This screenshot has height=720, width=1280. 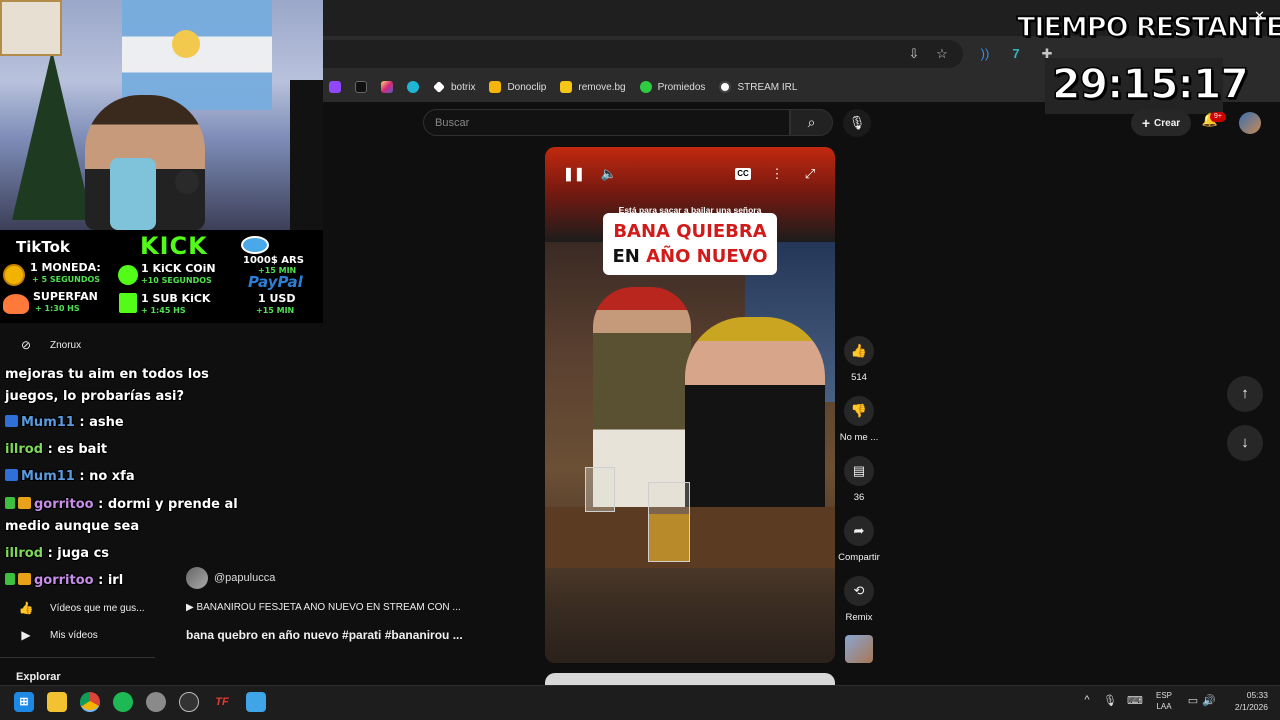 What do you see at coordinates (681, 87) in the screenshot?
I see `bookmark-label: Promiedos` at bounding box center [681, 87].